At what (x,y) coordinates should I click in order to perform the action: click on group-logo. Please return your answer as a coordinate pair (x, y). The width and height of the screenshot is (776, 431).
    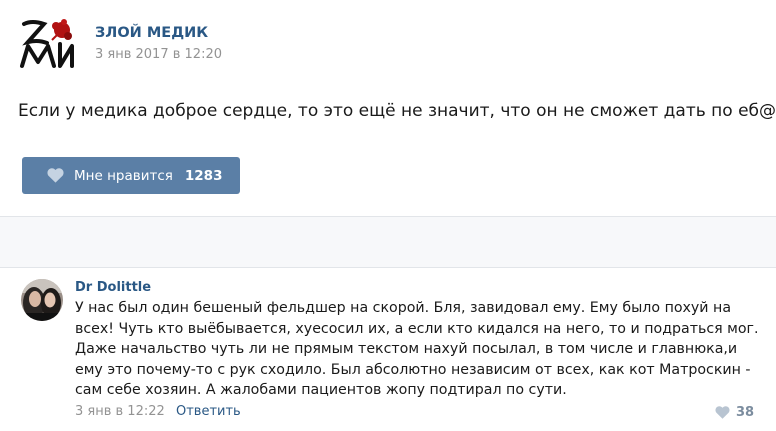
    Looking at the image, I should click on (47, 44).